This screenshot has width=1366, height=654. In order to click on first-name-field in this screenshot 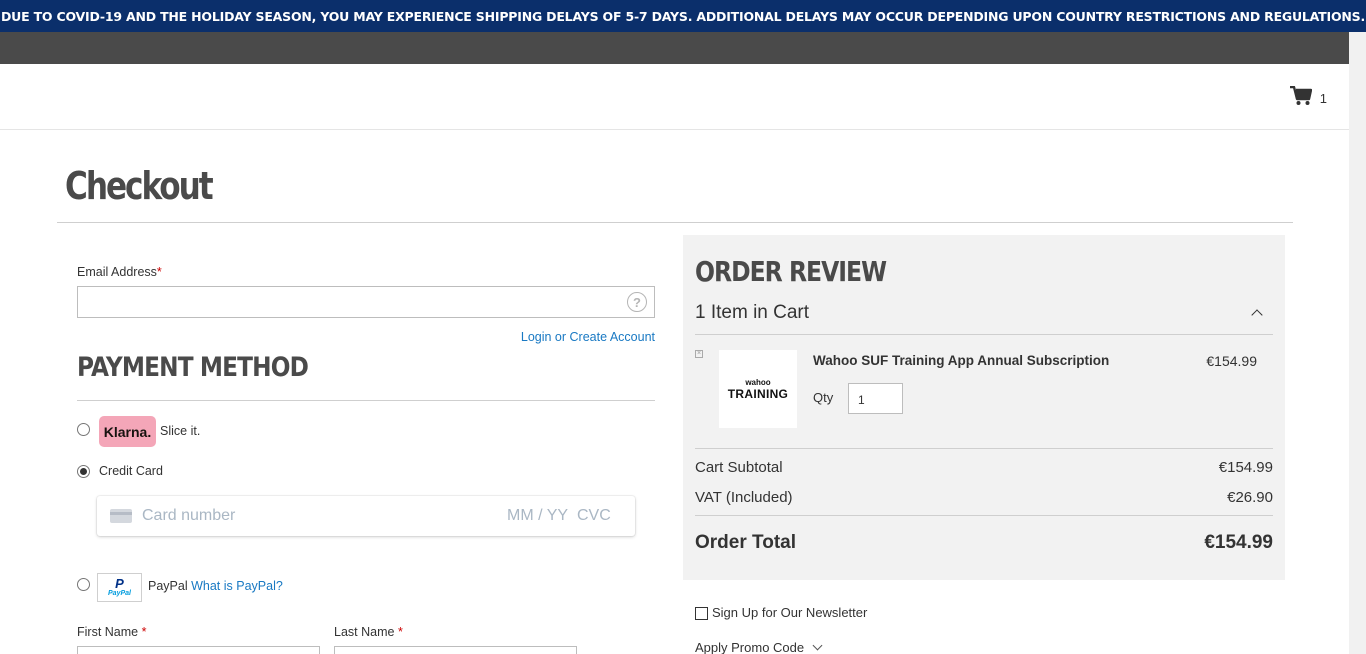, I will do `click(198, 650)`.